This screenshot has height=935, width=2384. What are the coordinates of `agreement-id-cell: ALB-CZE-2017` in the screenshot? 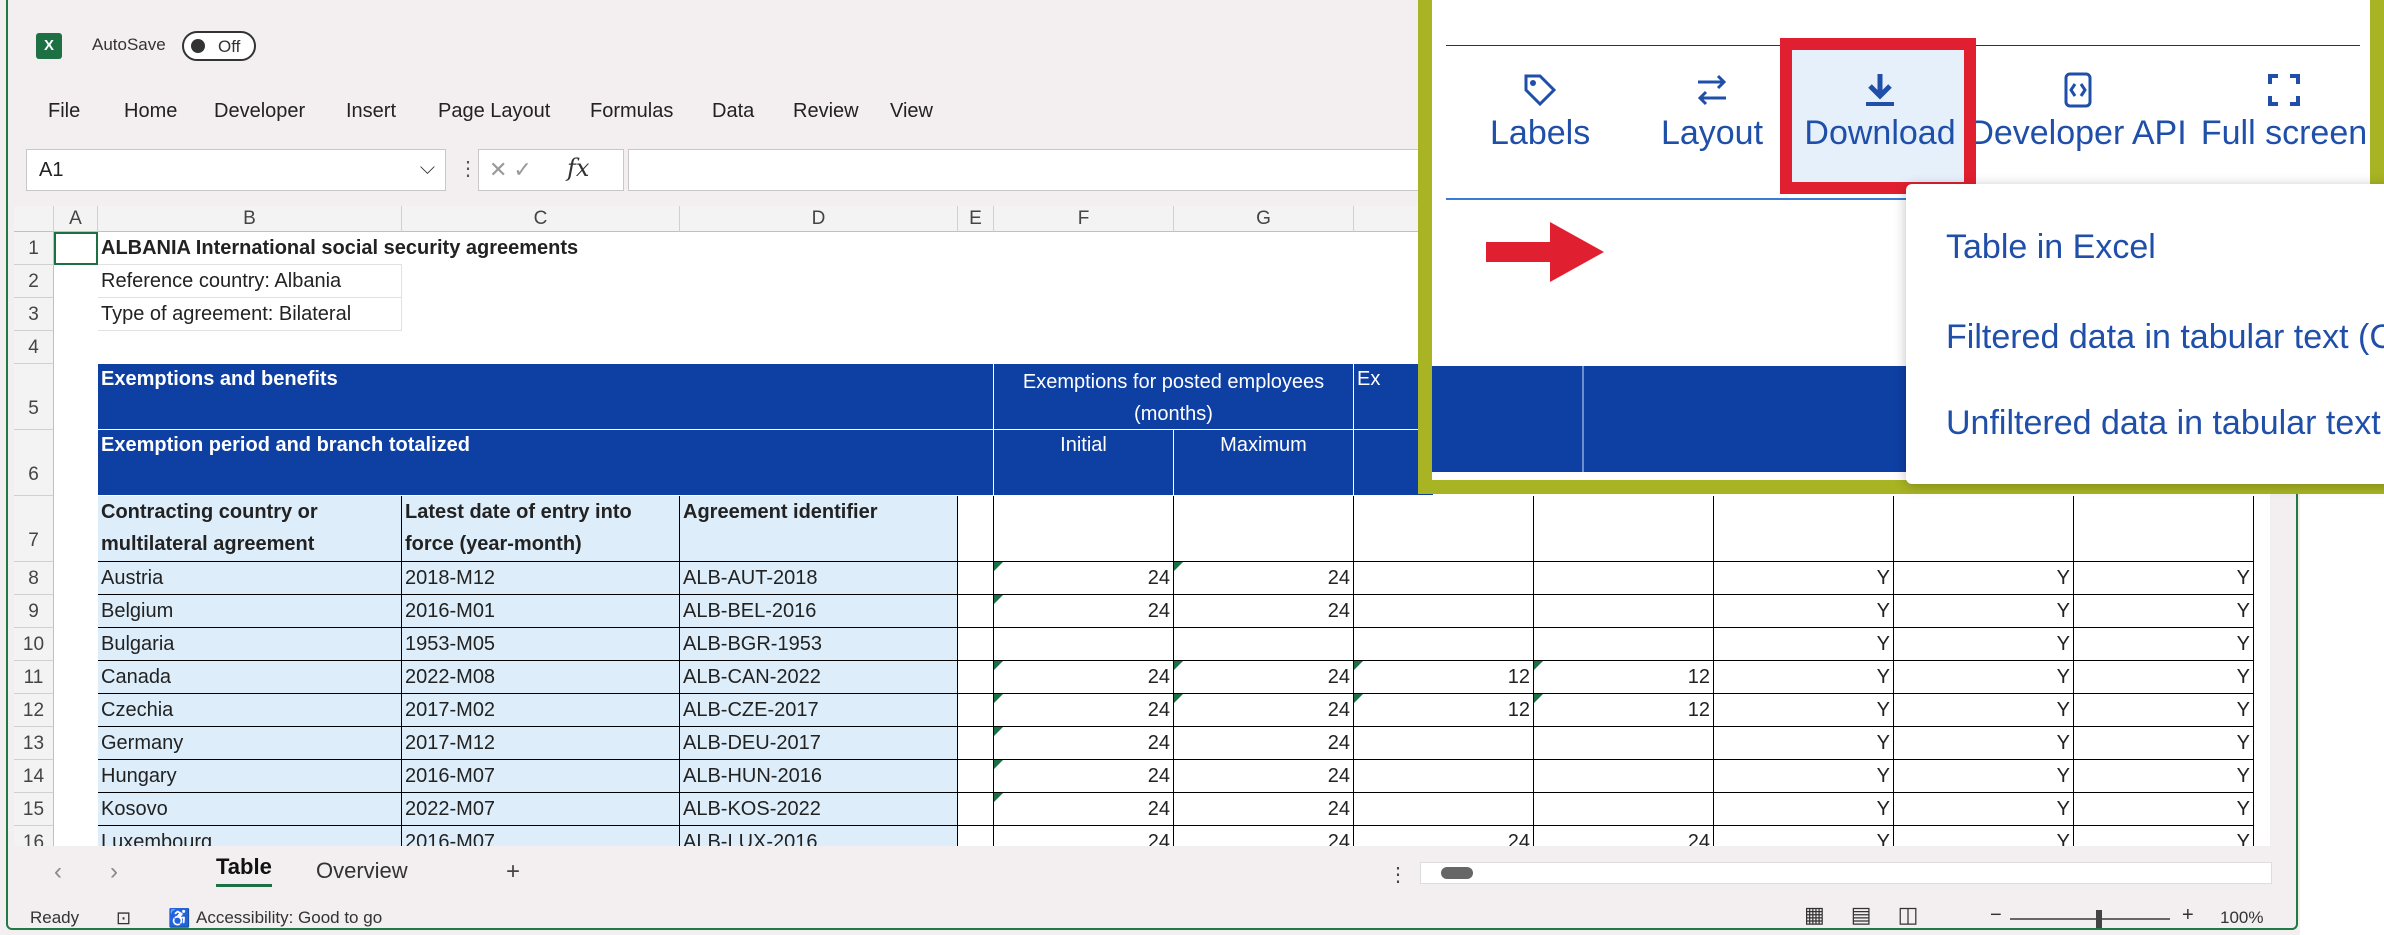 It's located at (819, 710).